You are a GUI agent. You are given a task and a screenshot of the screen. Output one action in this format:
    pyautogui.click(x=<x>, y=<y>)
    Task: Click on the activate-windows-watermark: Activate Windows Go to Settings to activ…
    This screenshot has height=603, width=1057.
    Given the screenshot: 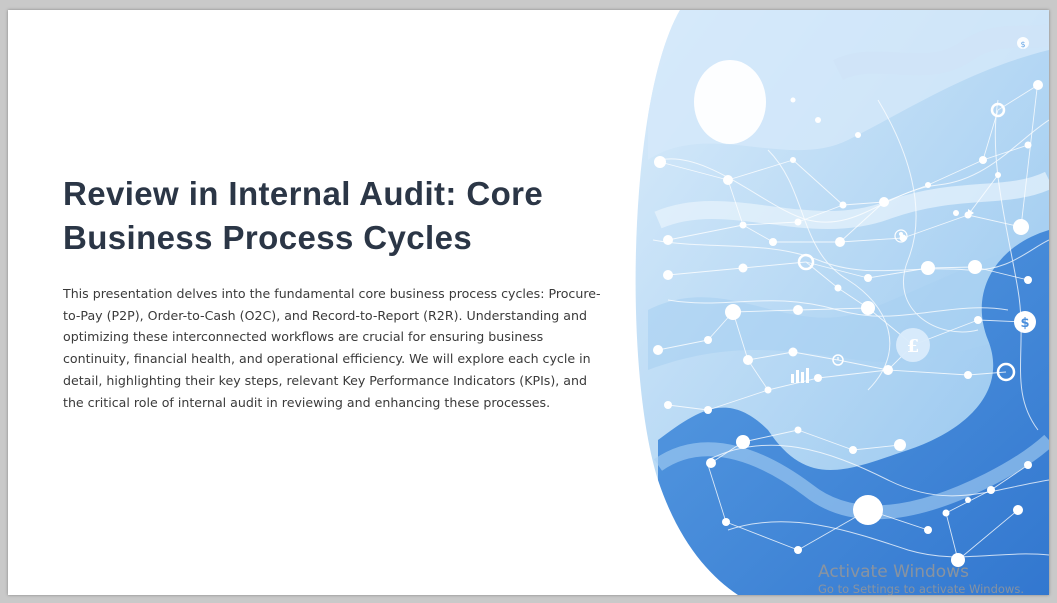 What is the action you would take?
    pyautogui.click(x=933, y=578)
    